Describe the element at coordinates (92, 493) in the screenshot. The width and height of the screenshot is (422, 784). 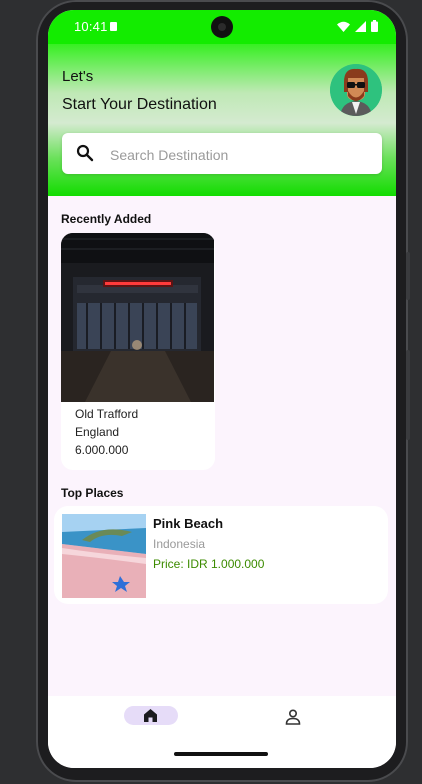
I see `top-places-heading: Top Places` at that location.